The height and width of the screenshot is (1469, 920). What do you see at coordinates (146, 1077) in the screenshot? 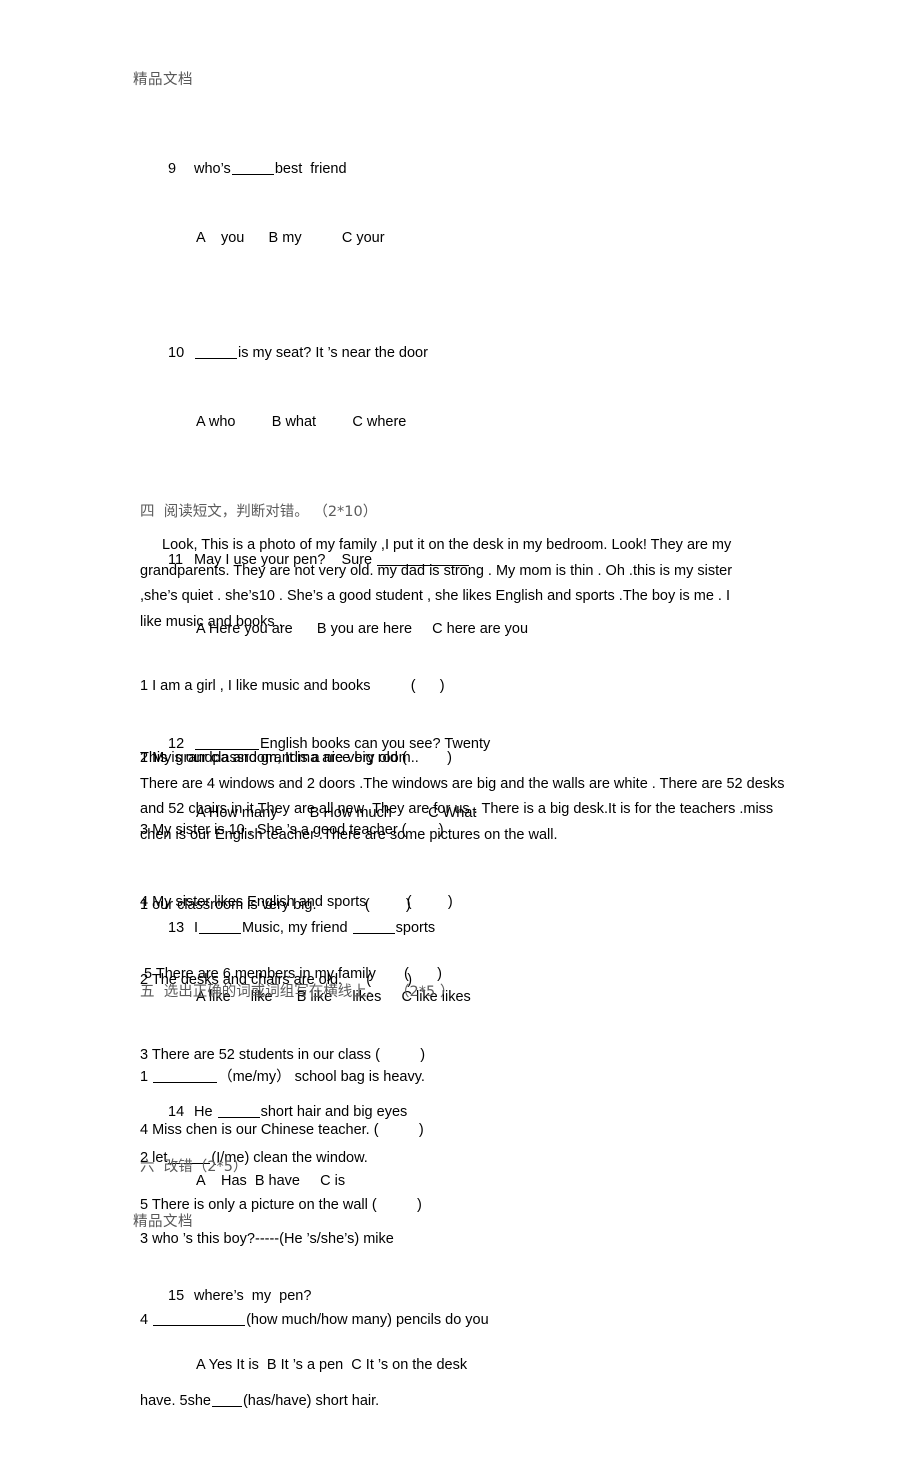
I see `five-item-1-prefix: 1` at bounding box center [146, 1077].